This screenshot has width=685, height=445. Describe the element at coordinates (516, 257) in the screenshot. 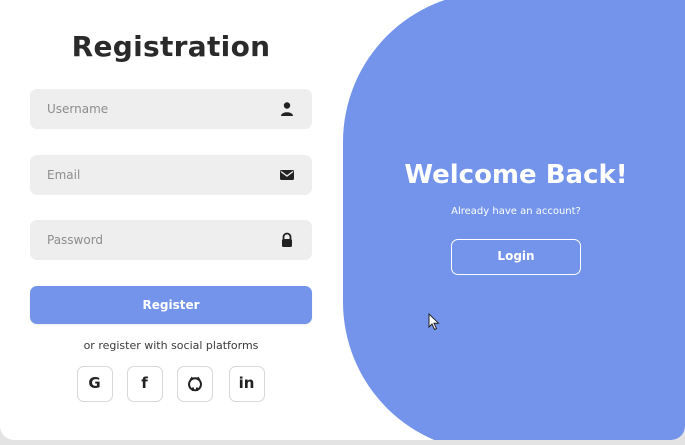

I see `login-button: Login` at that location.